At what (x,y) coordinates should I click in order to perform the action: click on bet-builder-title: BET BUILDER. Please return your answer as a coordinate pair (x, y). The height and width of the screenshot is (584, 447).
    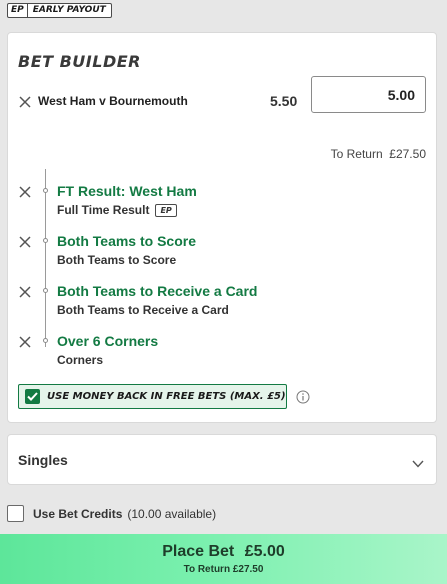
    Looking at the image, I should click on (79, 61).